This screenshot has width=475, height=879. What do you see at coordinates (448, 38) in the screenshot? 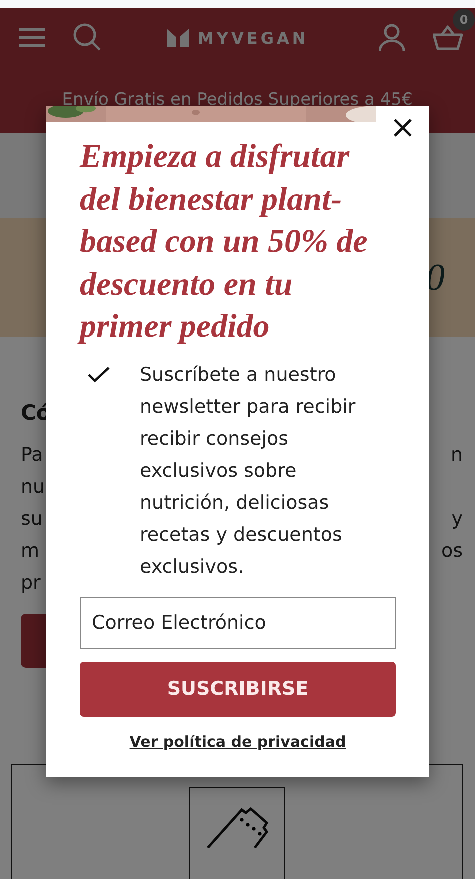
I see `basket-icon` at bounding box center [448, 38].